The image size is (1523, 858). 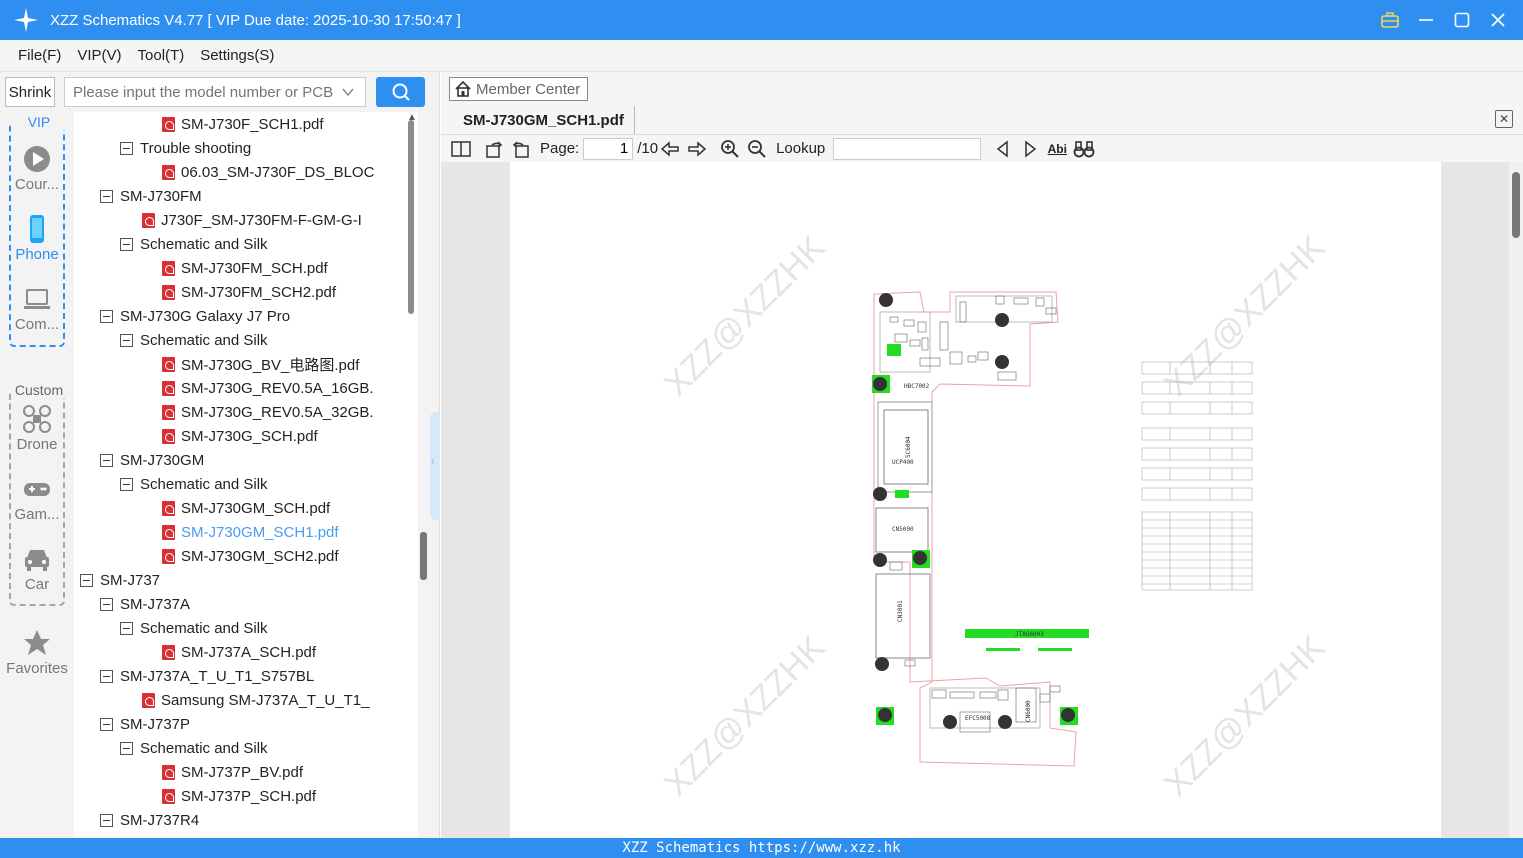 I want to click on tree-file-item: SM-J730GM_SCH2.pdf, so click(x=250, y=556).